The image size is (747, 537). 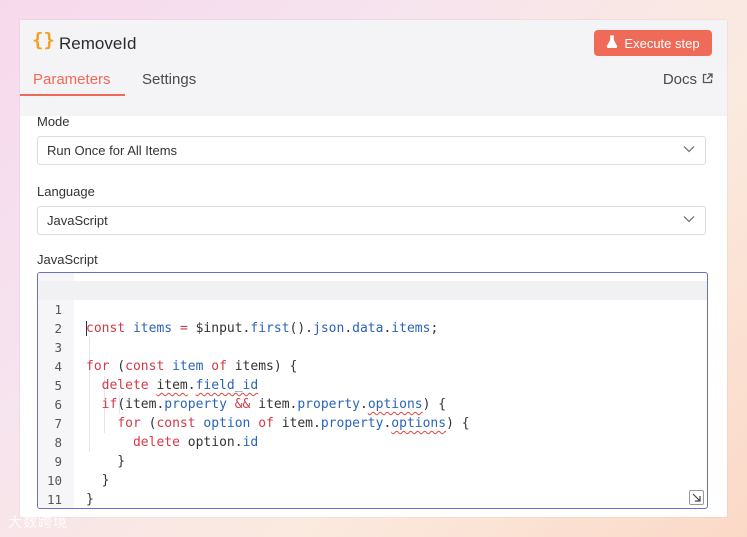 I want to click on code-line: 4 delete item.field_id, so click(x=156, y=376).